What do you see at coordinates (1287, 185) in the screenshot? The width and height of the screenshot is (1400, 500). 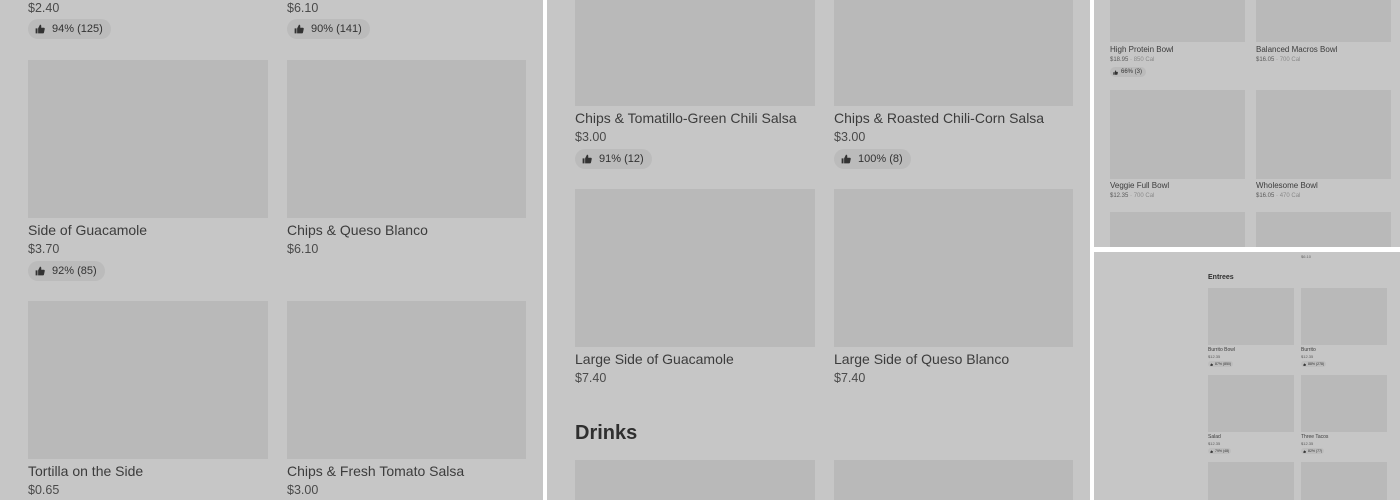 I see `item-name: Wholesome Bowl` at bounding box center [1287, 185].